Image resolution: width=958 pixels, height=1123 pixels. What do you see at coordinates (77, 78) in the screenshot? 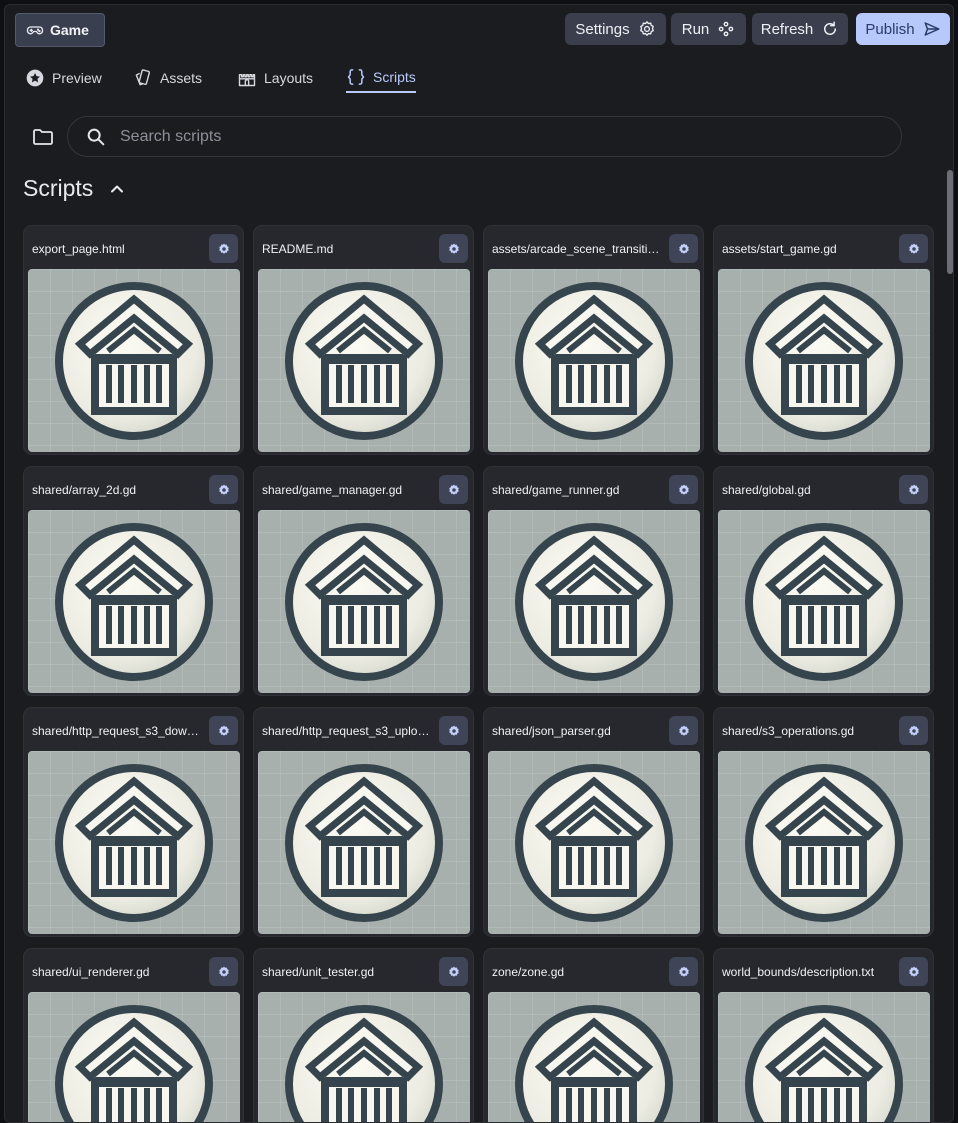
I see `tab-preview-label: Preview` at bounding box center [77, 78].